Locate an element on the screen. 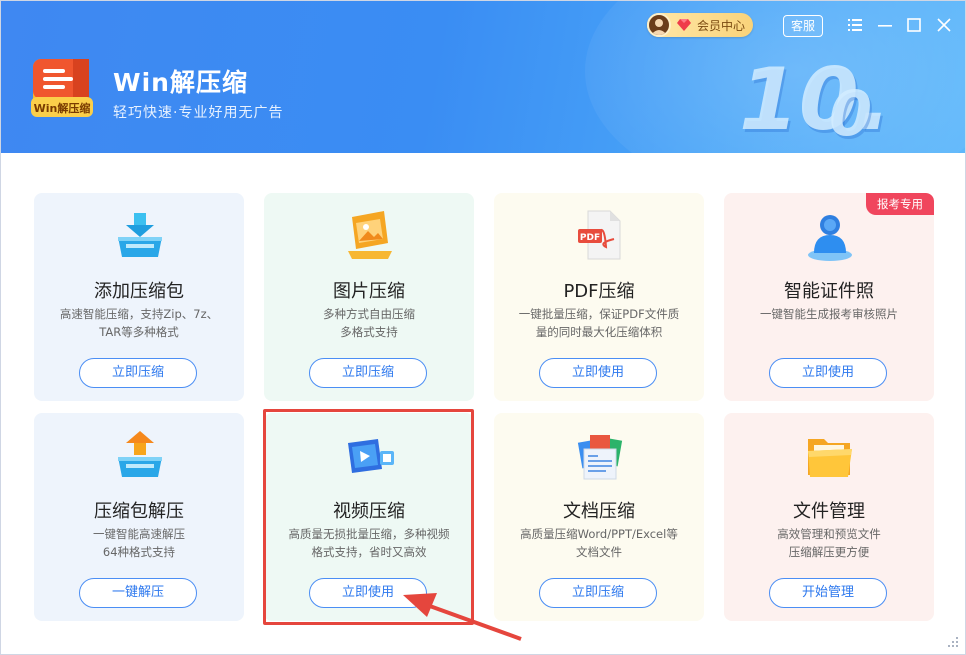 The image size is (966, 655). card-desc: 多种方式自由压缩 多格式支持 is located at coordinates (369, 323).